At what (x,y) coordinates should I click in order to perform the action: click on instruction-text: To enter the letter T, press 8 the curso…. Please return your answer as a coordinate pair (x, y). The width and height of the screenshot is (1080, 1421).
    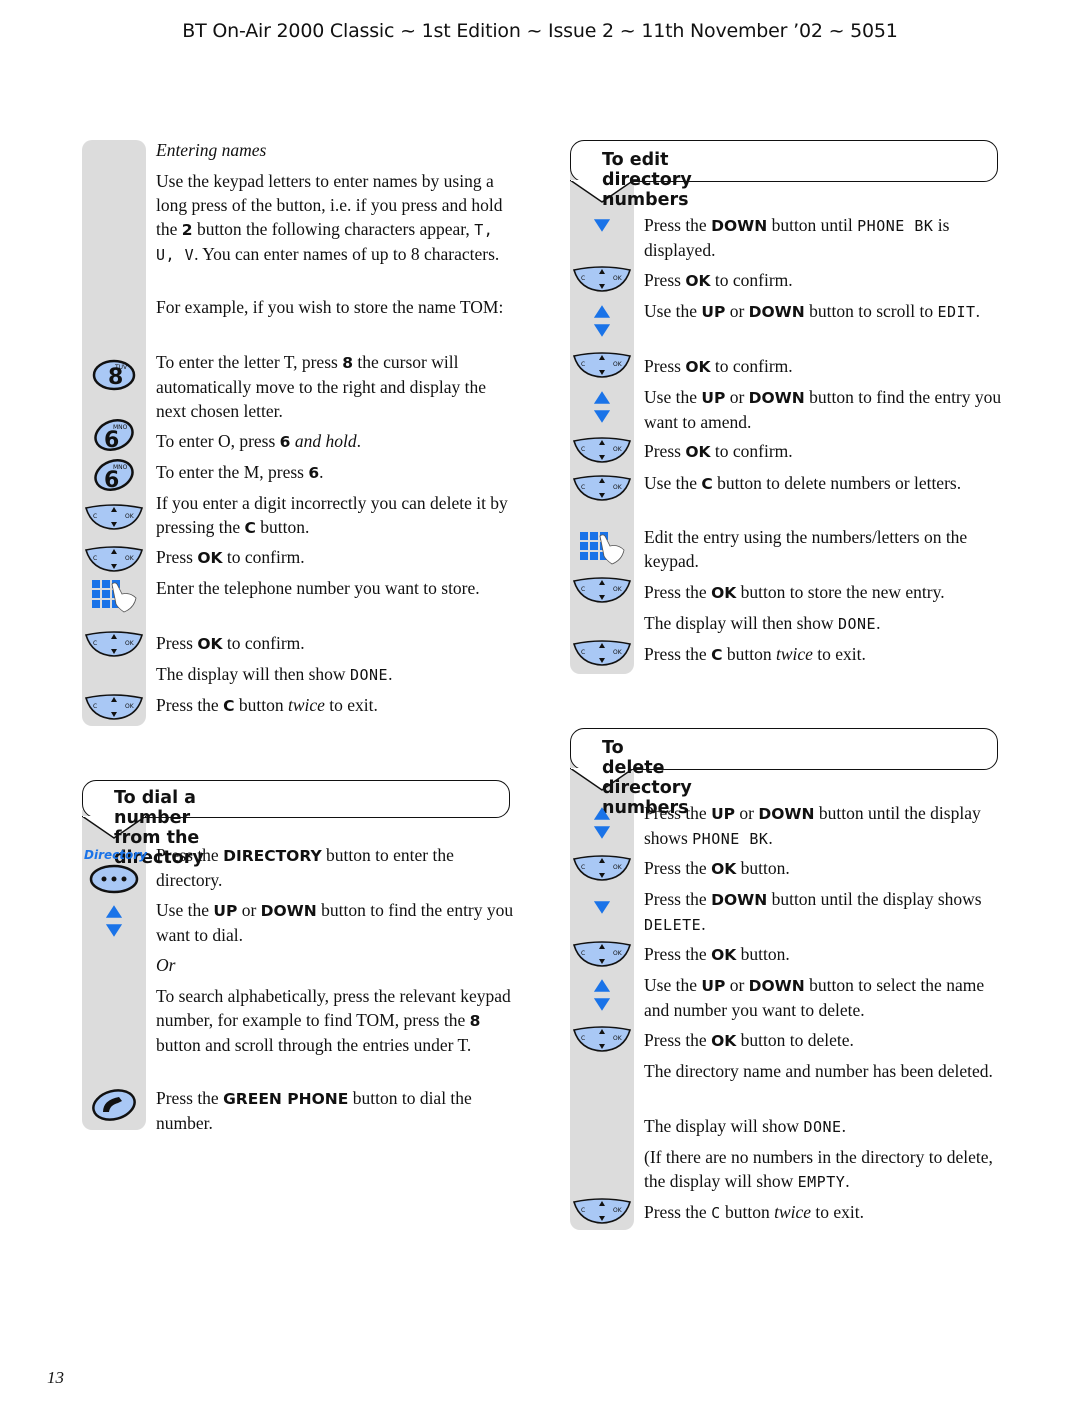
    Looking at the image, I should click on (321, 386).